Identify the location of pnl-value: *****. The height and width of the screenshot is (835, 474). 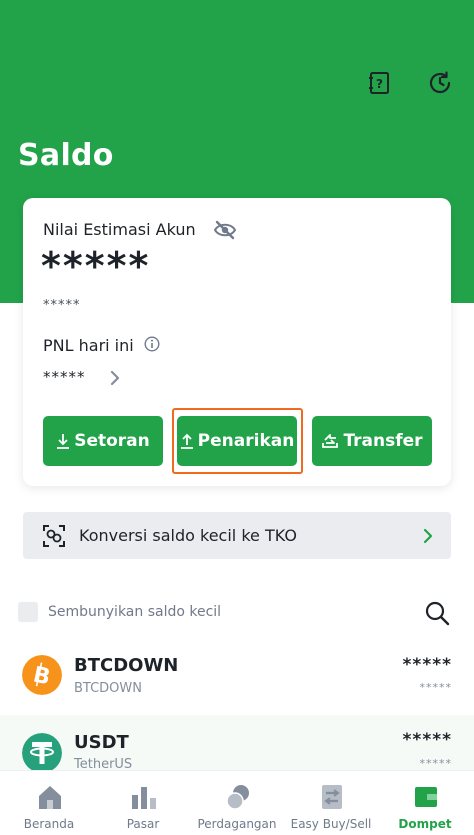
(64, 377).